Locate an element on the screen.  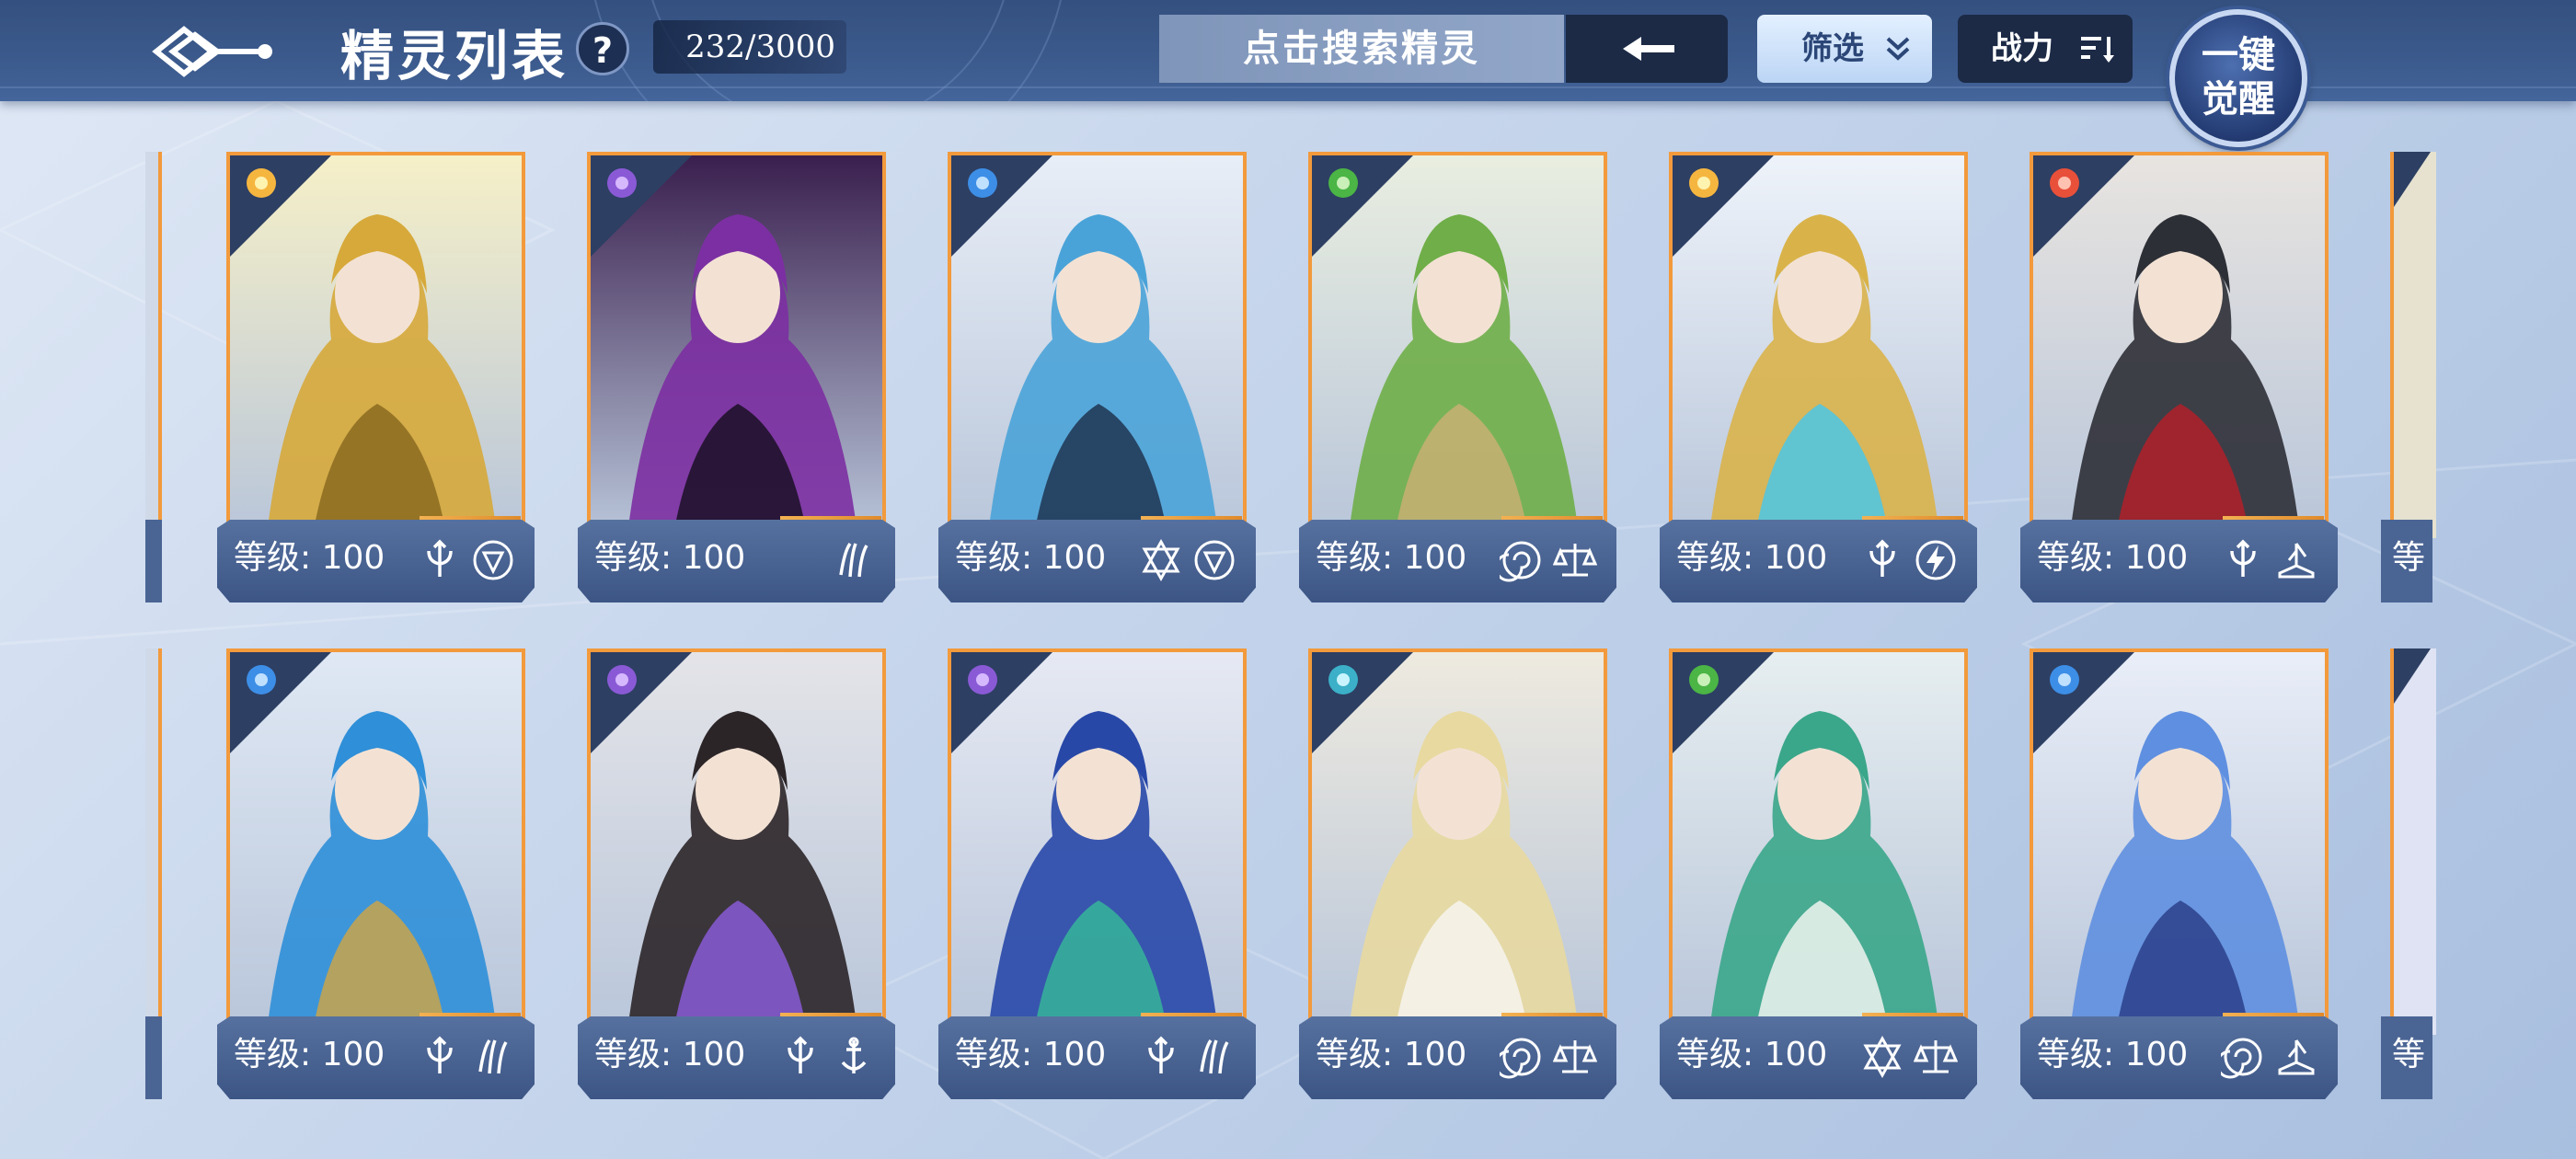
one-click-awaken-button: 一键 觉醒 is located at coordinates (2238, 78).